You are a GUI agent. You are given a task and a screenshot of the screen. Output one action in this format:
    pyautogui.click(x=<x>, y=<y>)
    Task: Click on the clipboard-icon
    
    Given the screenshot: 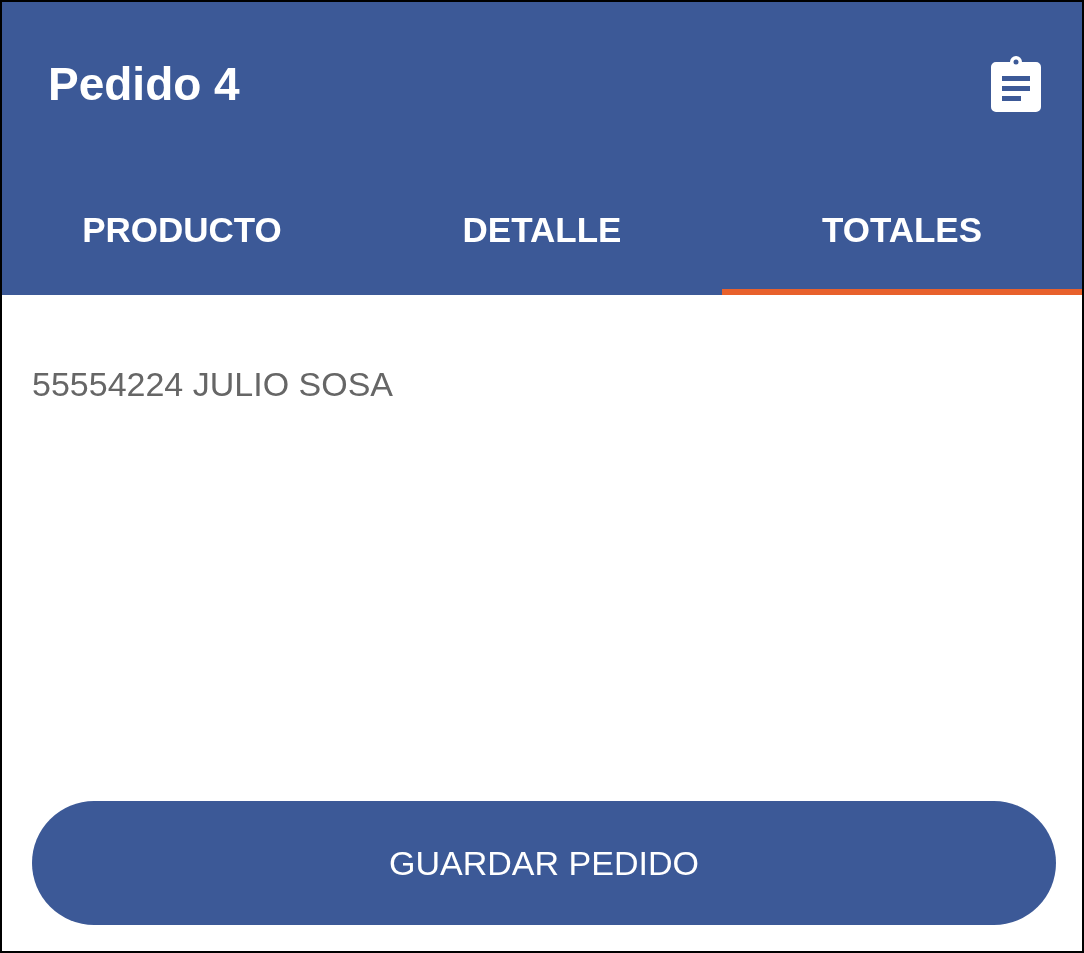 What is the action you would take?
    pyautogui.click(x=1016, y=84)
    